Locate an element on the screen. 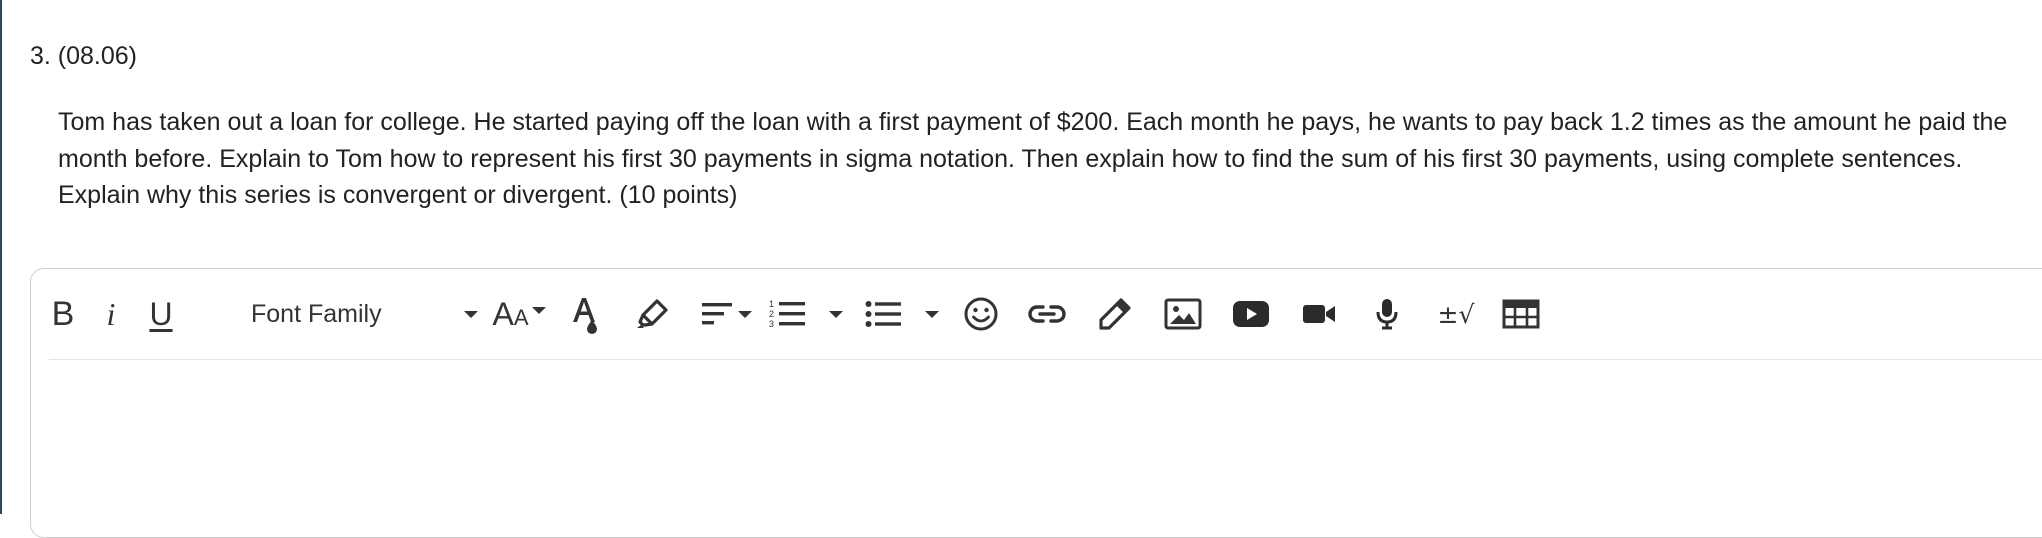  math-icon: ±√ is located at coordinates (1456, 314).